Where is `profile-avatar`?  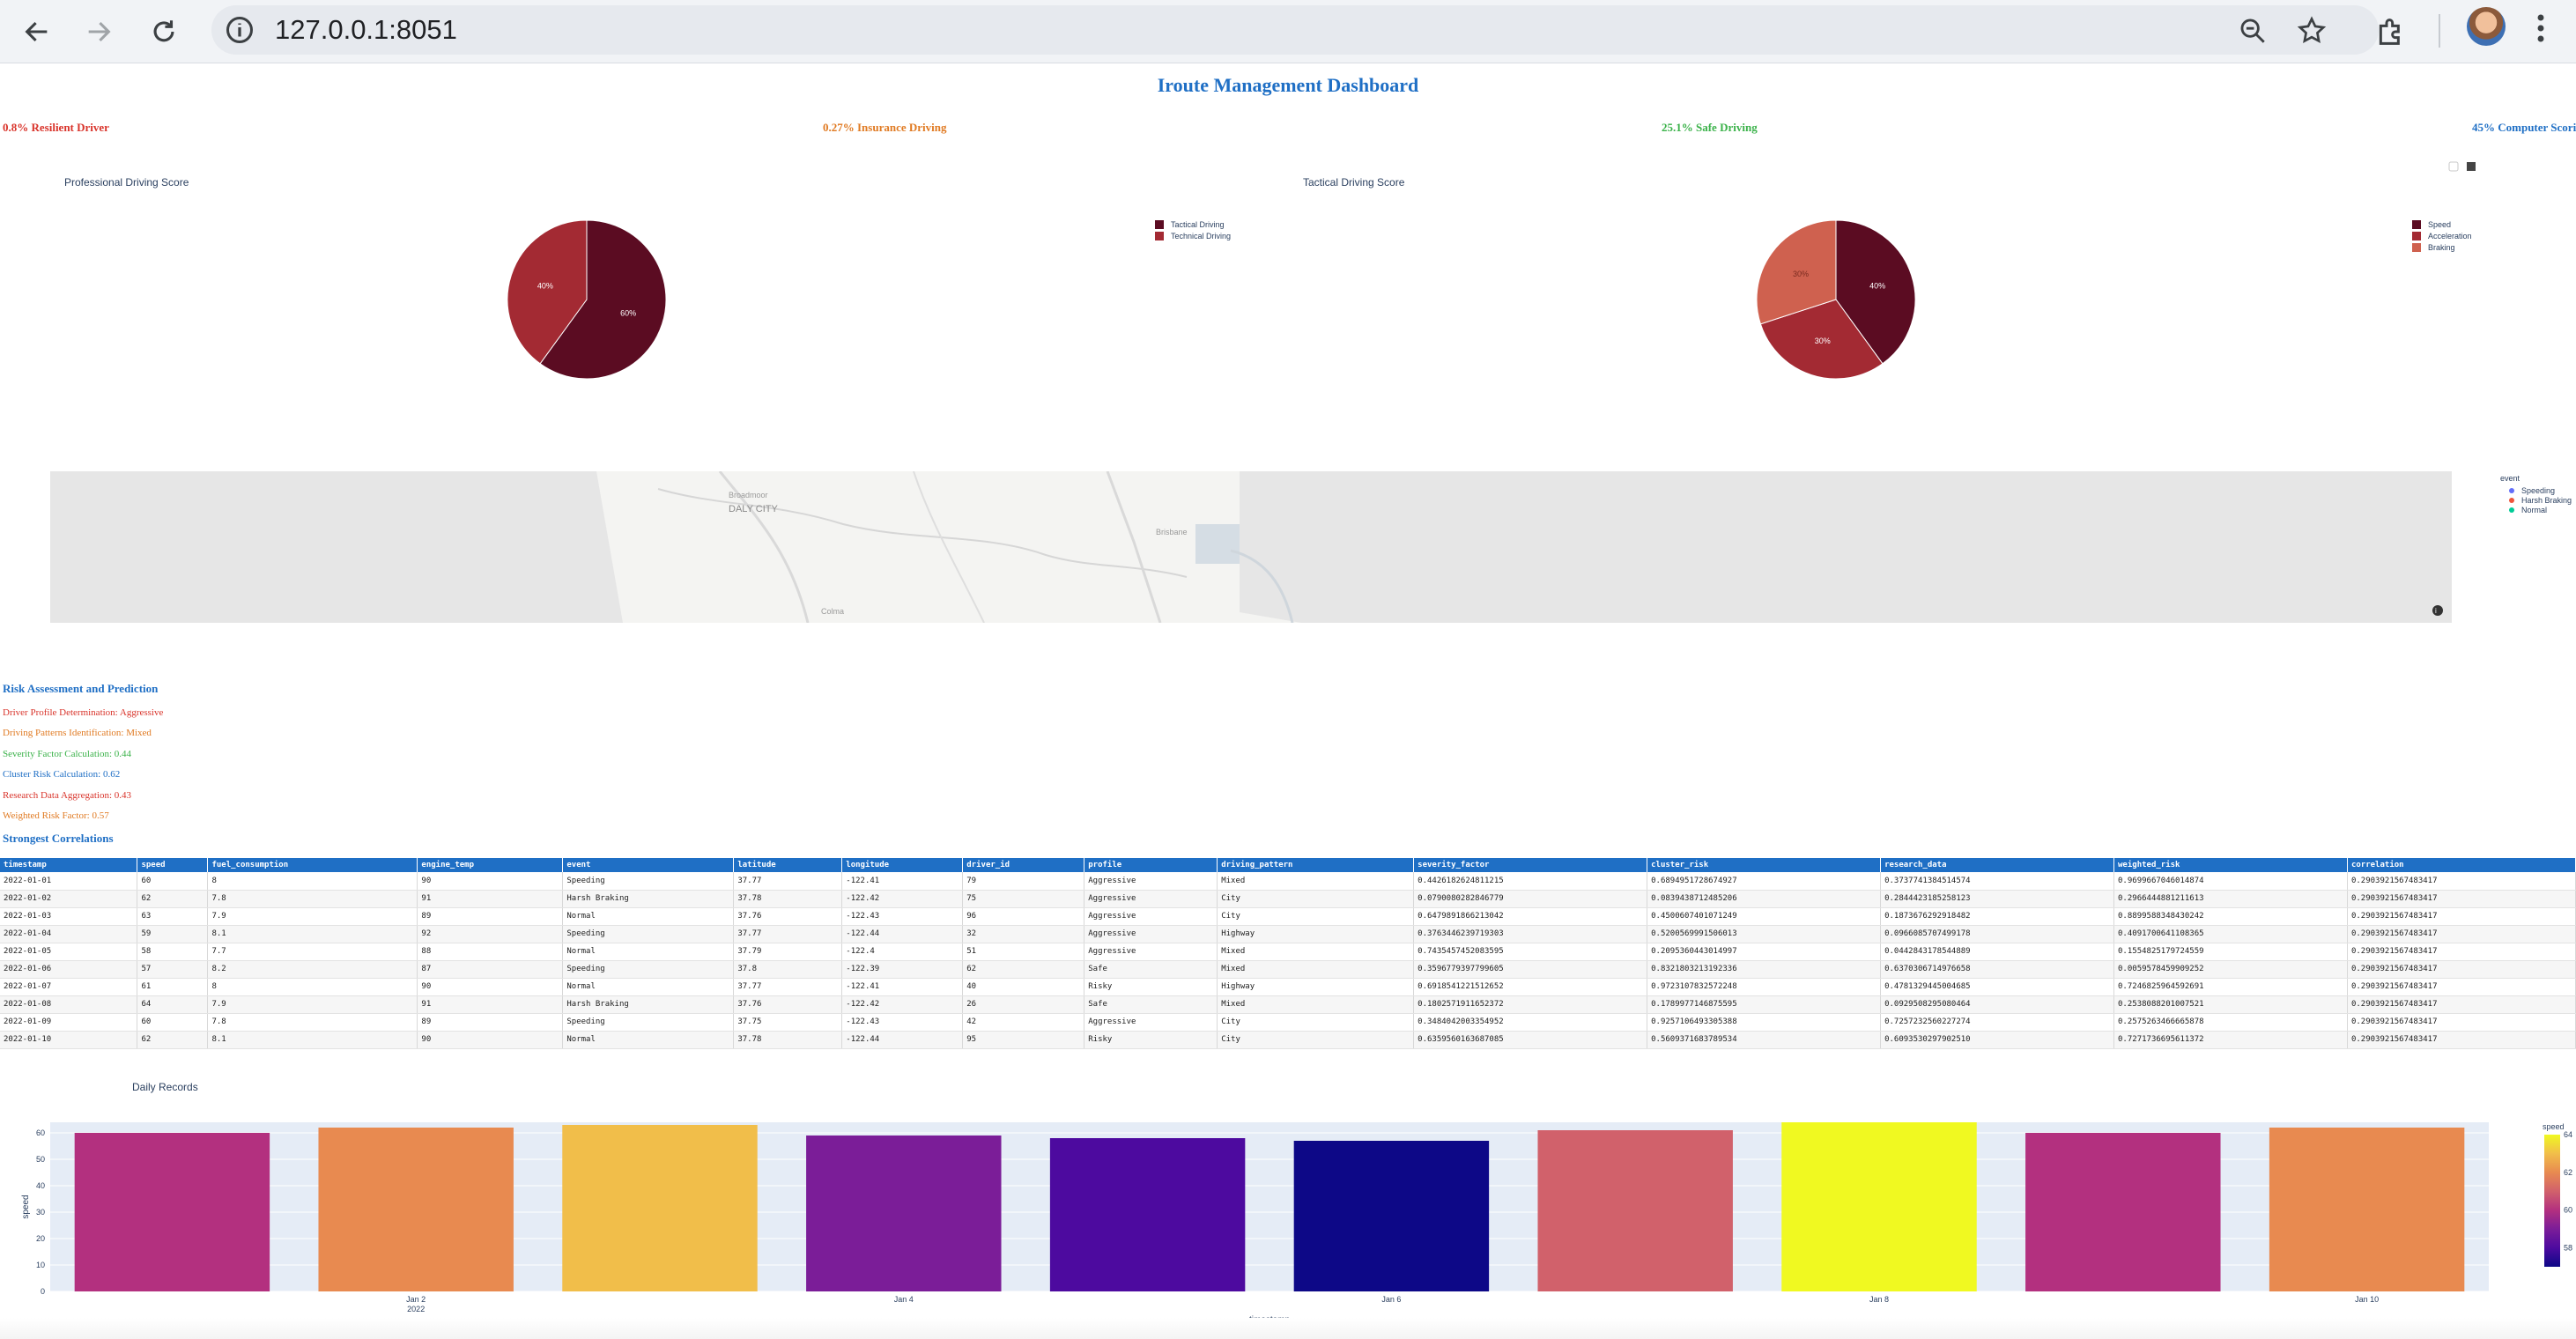
profile-avatar is located at coordinates (2486, 26).